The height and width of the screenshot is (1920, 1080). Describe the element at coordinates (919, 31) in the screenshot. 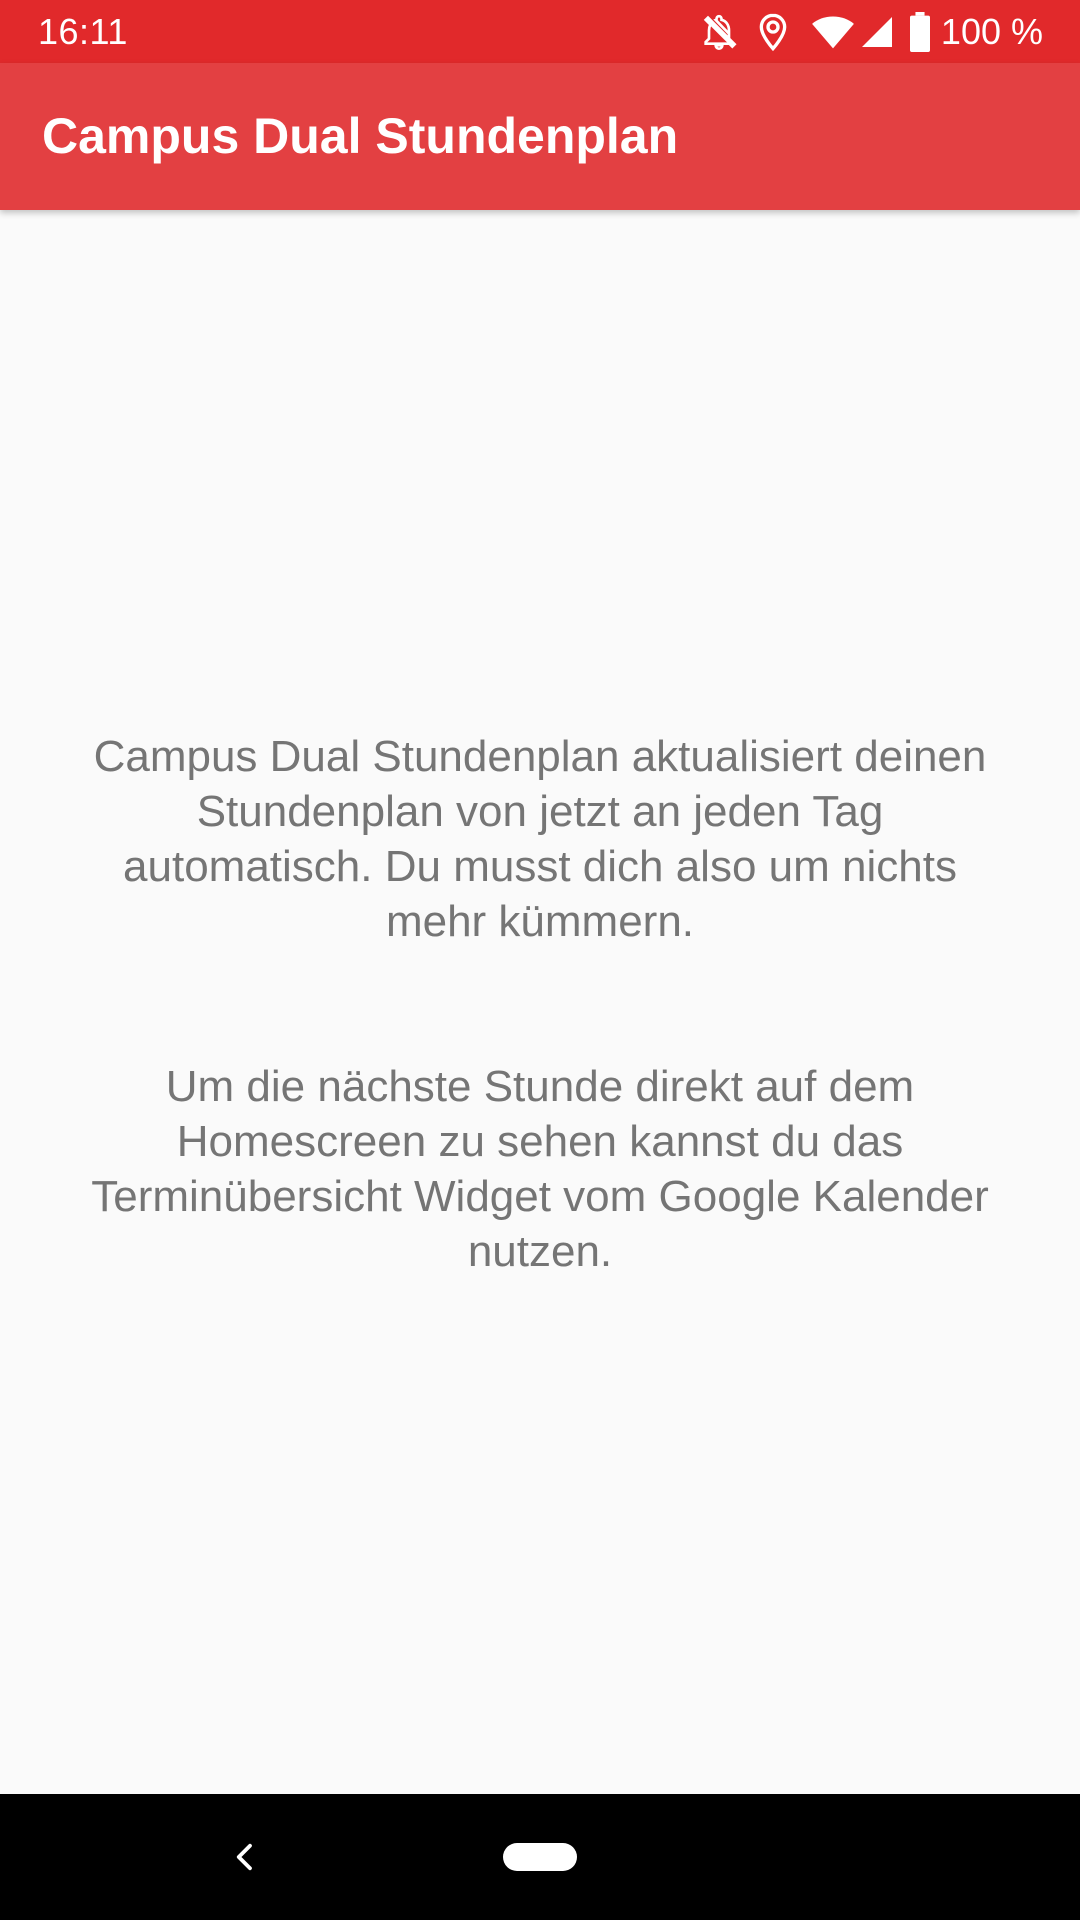

I see `battery-icon` at that location.